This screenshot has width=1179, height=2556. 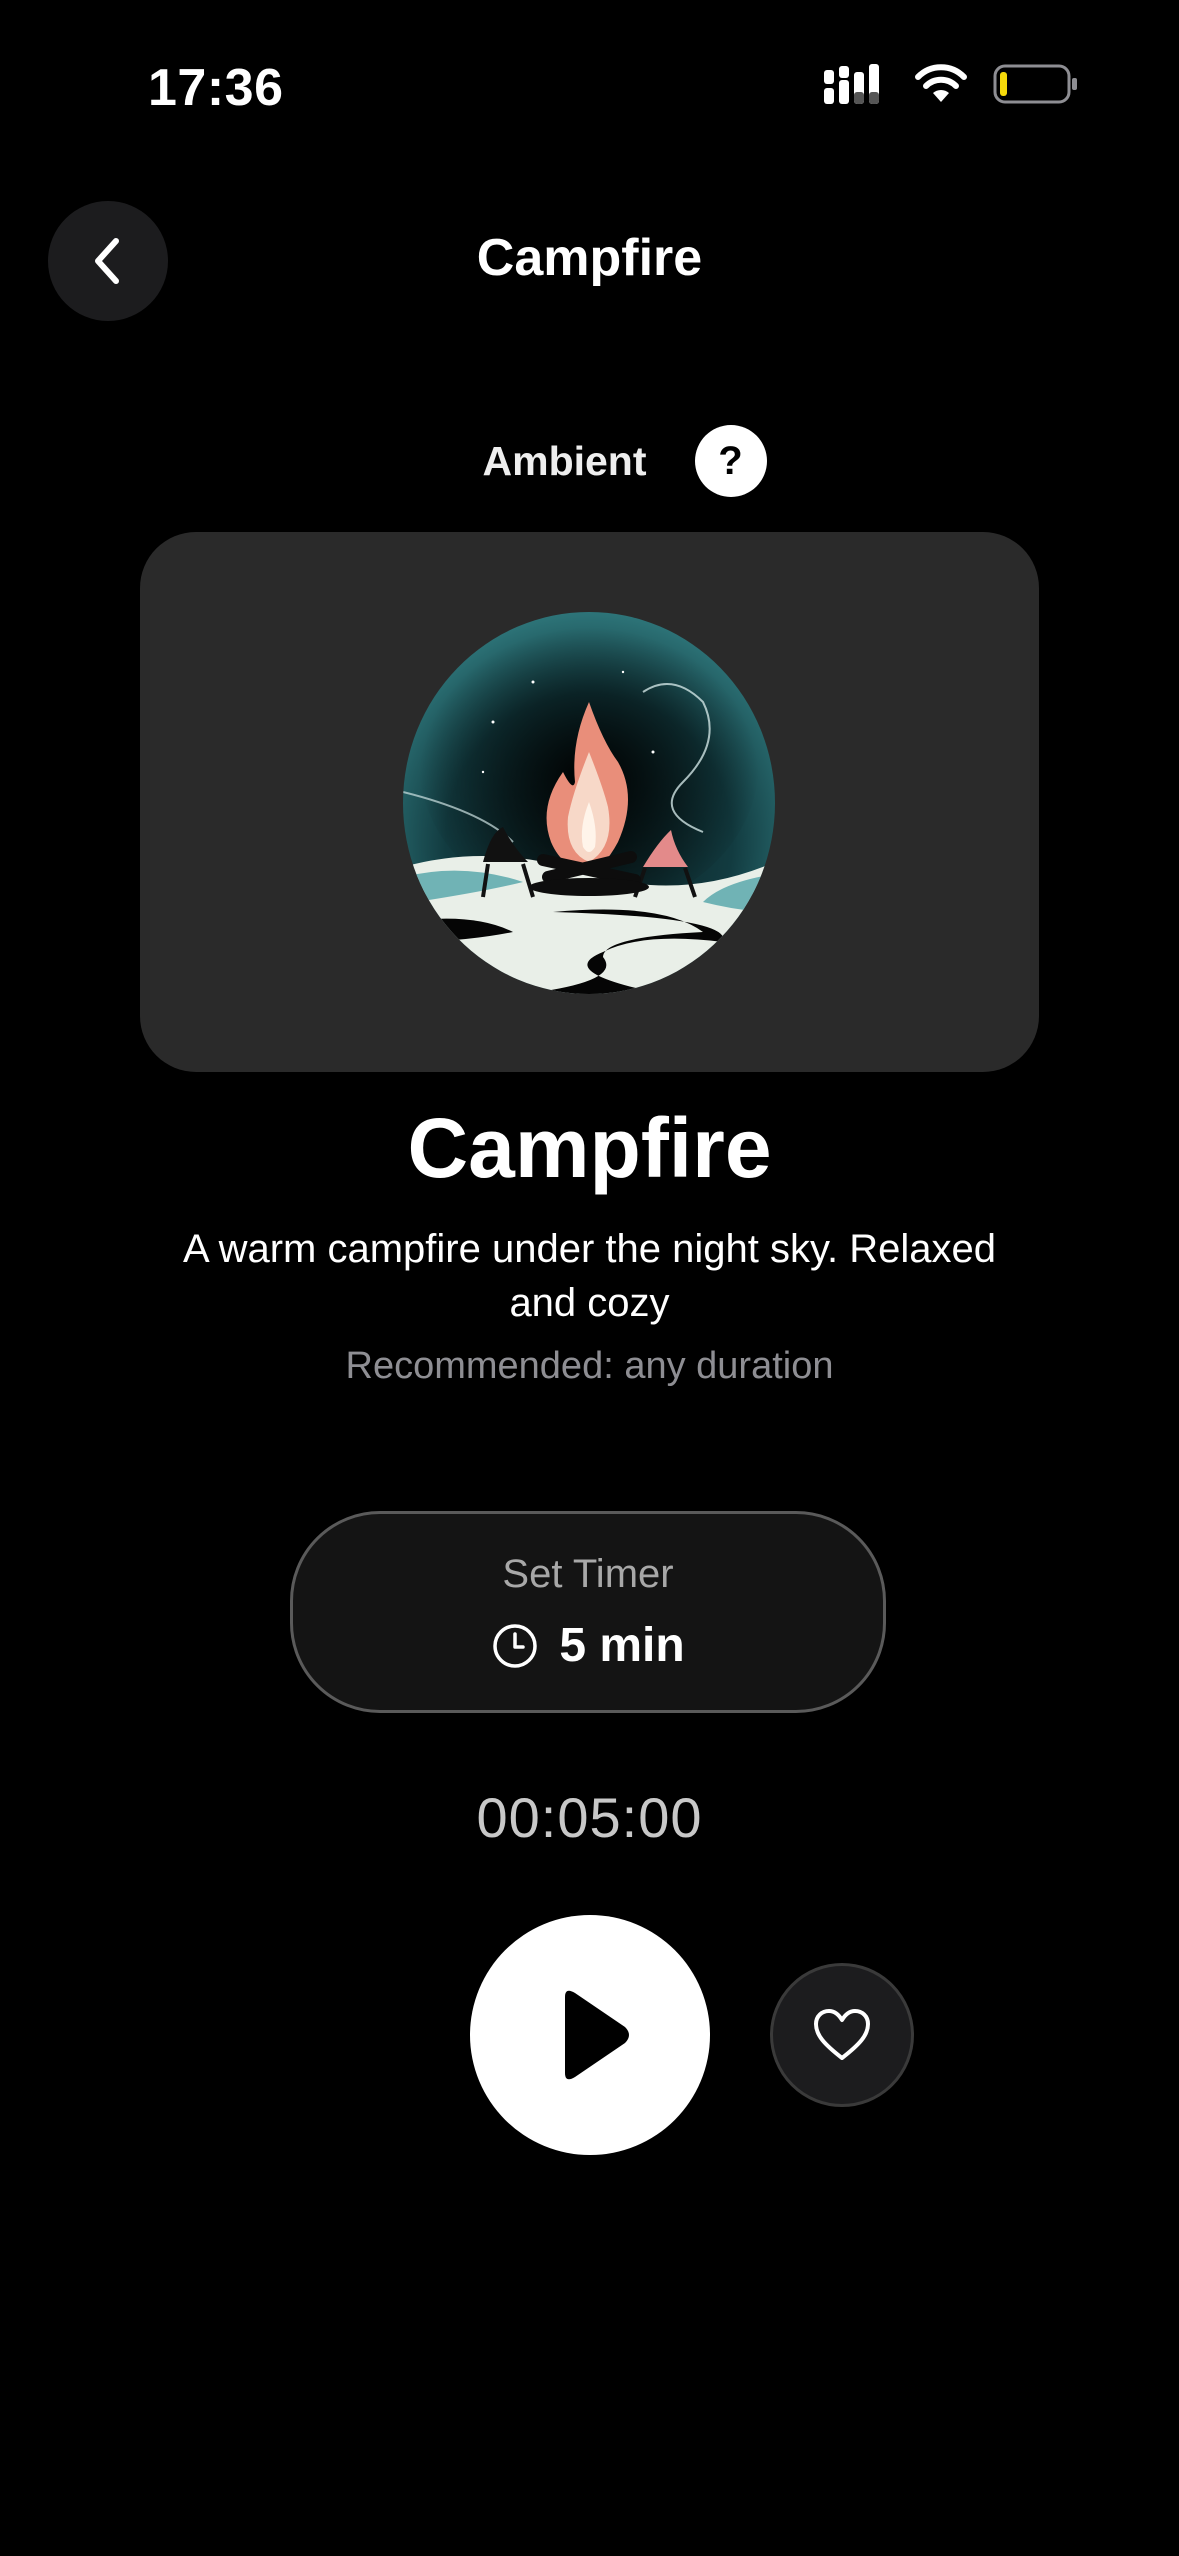 What do you see at coordinates (564, 460) in the screenshot?
I see `category-label: Ambient` at bounding box center [564, 460].